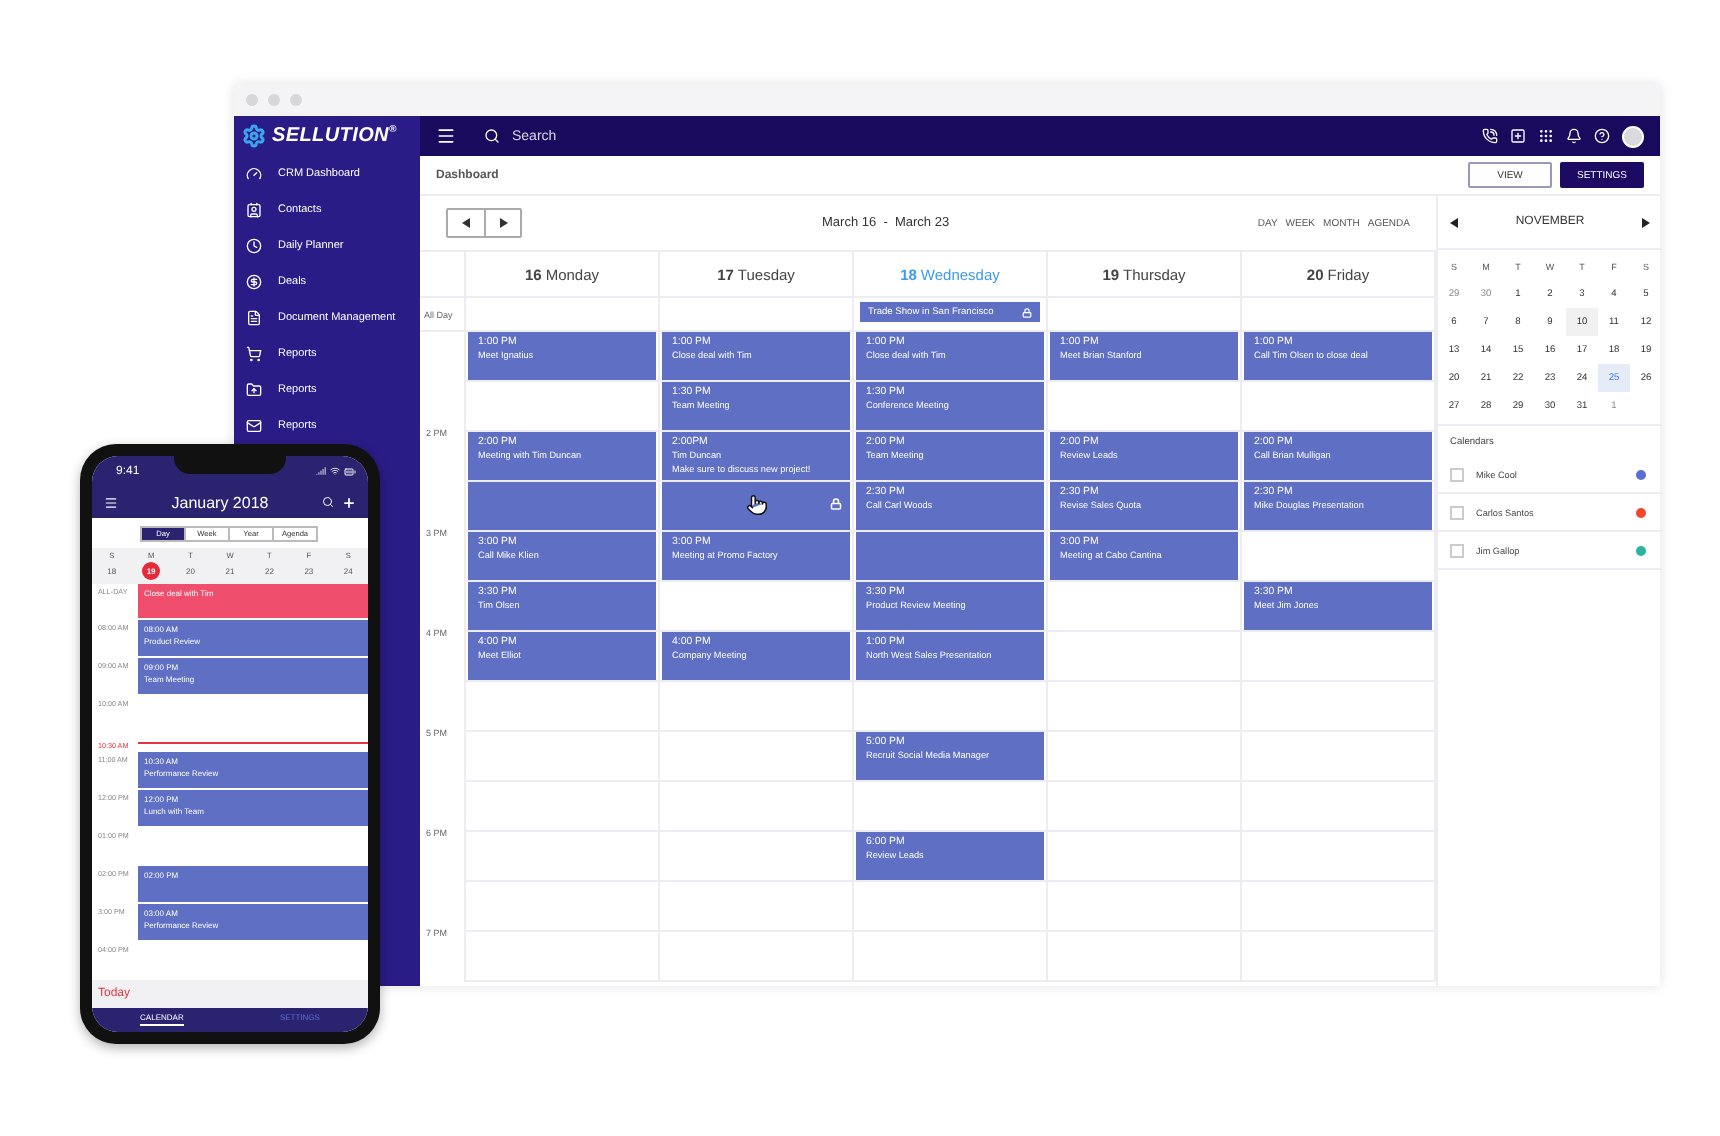 The width and height of the screenshot is (1720, 1136). Describe the element at coordinates (334, 136) in the screenshot. I see `brand-logo: SELLUTION$^{®}$` at that location.